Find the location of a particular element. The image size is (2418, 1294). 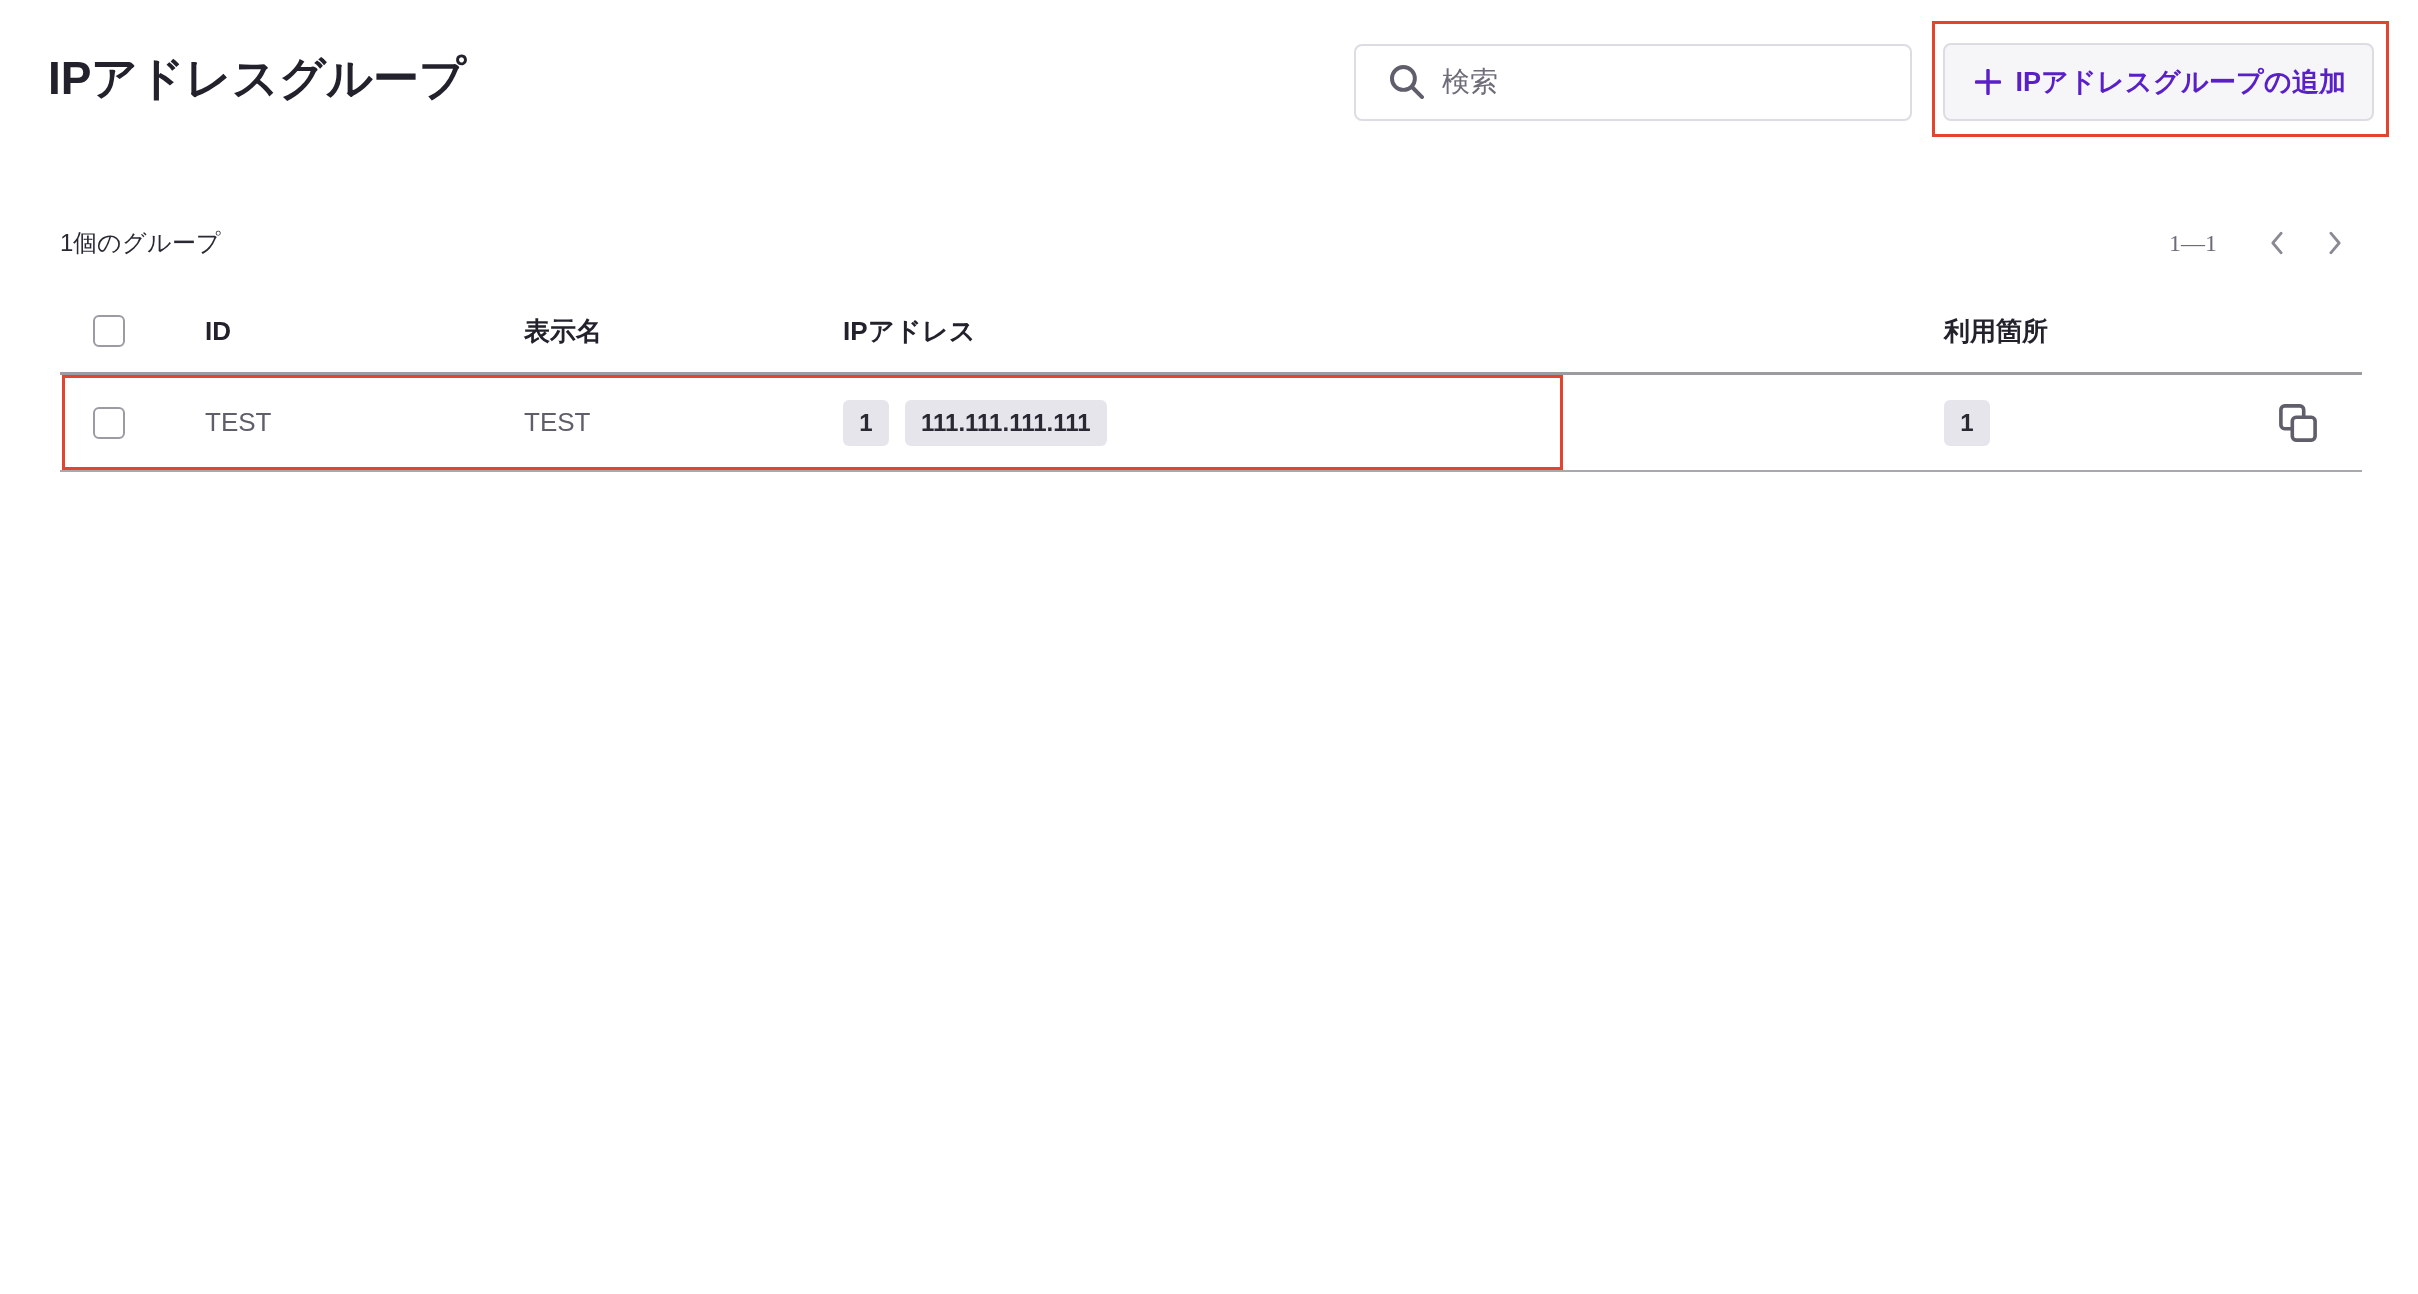

usage-count-badge: 1 is located at coordinates (1967, 422).